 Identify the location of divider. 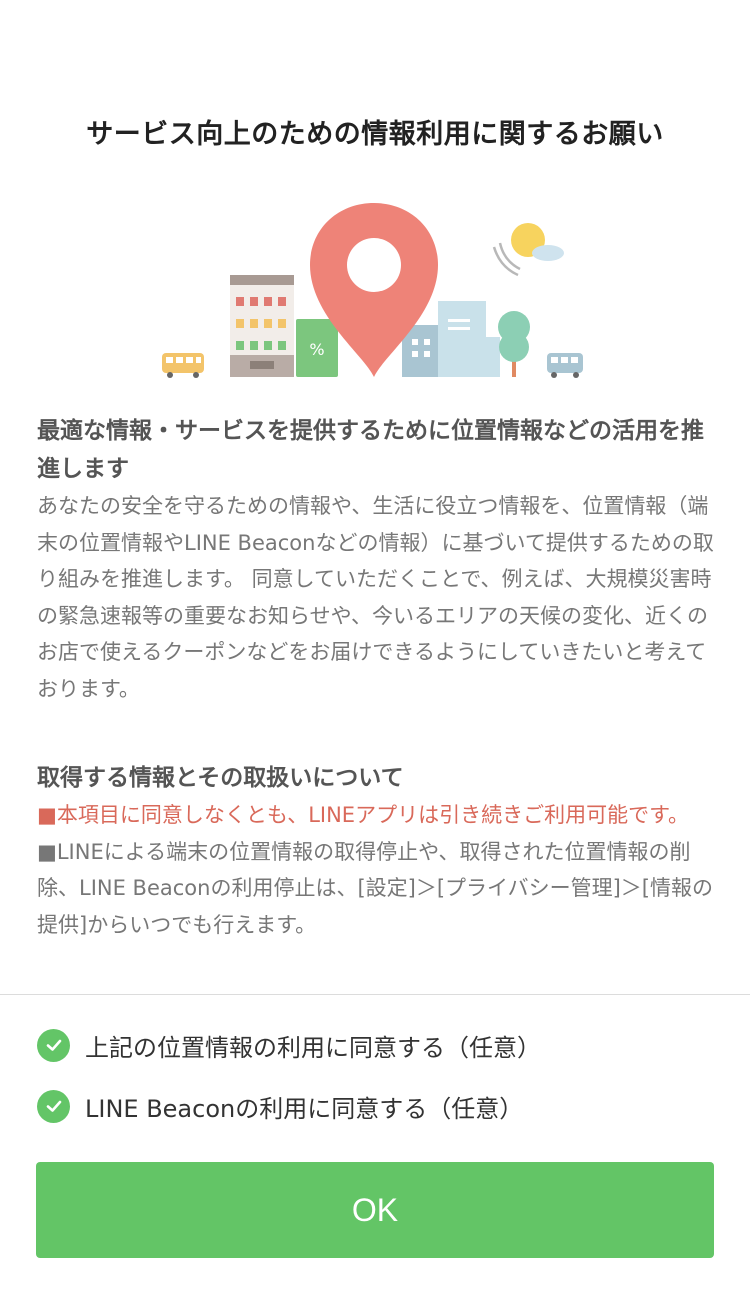
(375, 994).